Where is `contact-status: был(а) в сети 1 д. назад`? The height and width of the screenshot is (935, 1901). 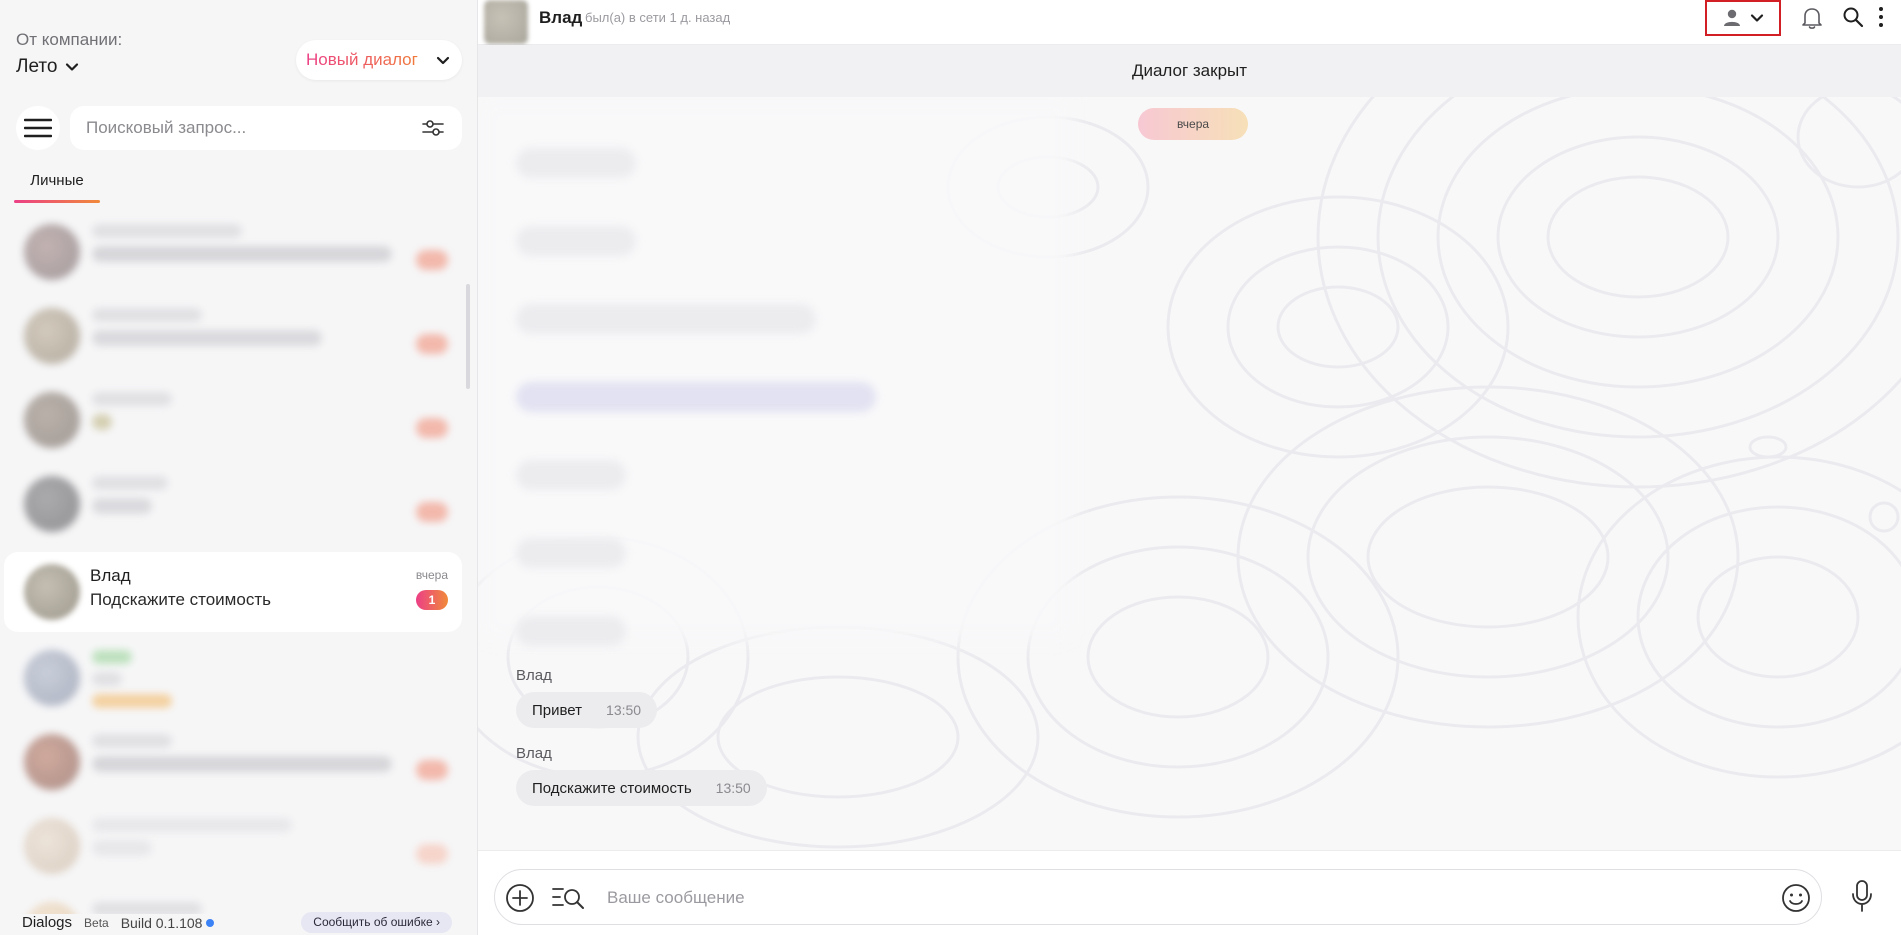 contact-status: был(а) в сети 1 д. назад is located at coordinates (658, 17).